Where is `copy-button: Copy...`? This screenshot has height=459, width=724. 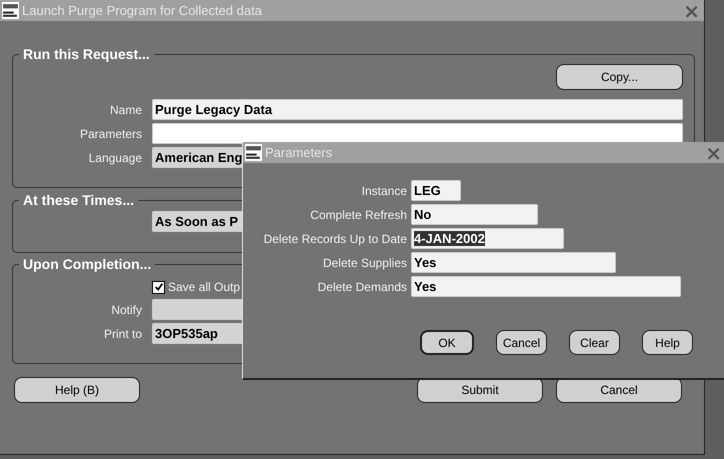
copy-button: Copy... is located at coordinates (619, 77).